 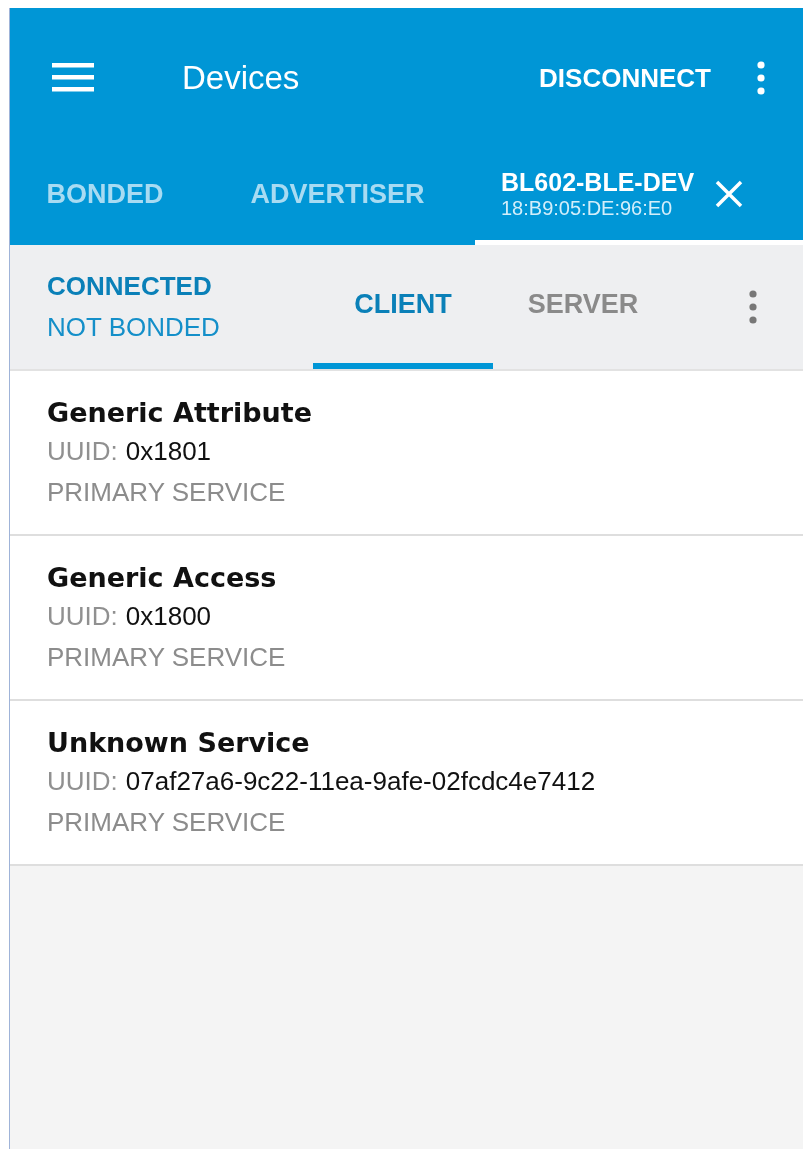 What do you see at coordinates (406, 618) in the screenshot?
I see `service-item: Generic Access UUID: 0x1800 PRIMARY SERVICE` at bounding box center [406, 618].